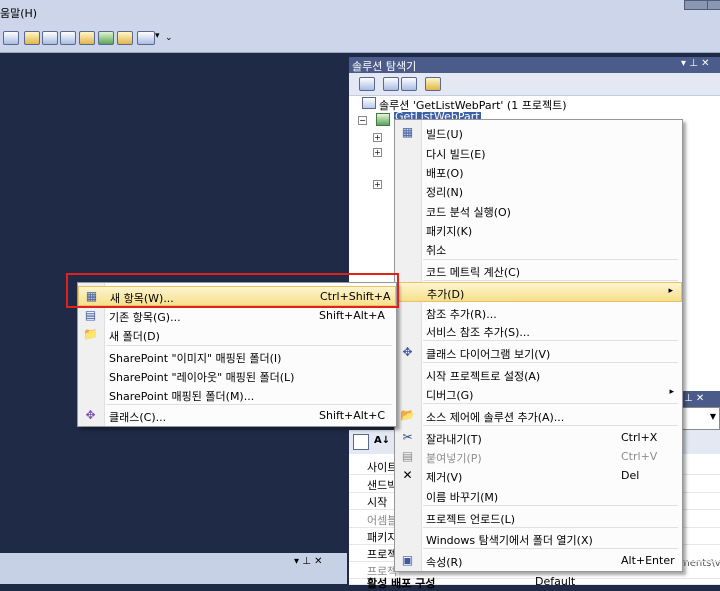 This screenshot has height=591, width=720. Describe the element at coordinates (90, 315) in the screenshot. I see `existing-item-icon: ▤` at that location.